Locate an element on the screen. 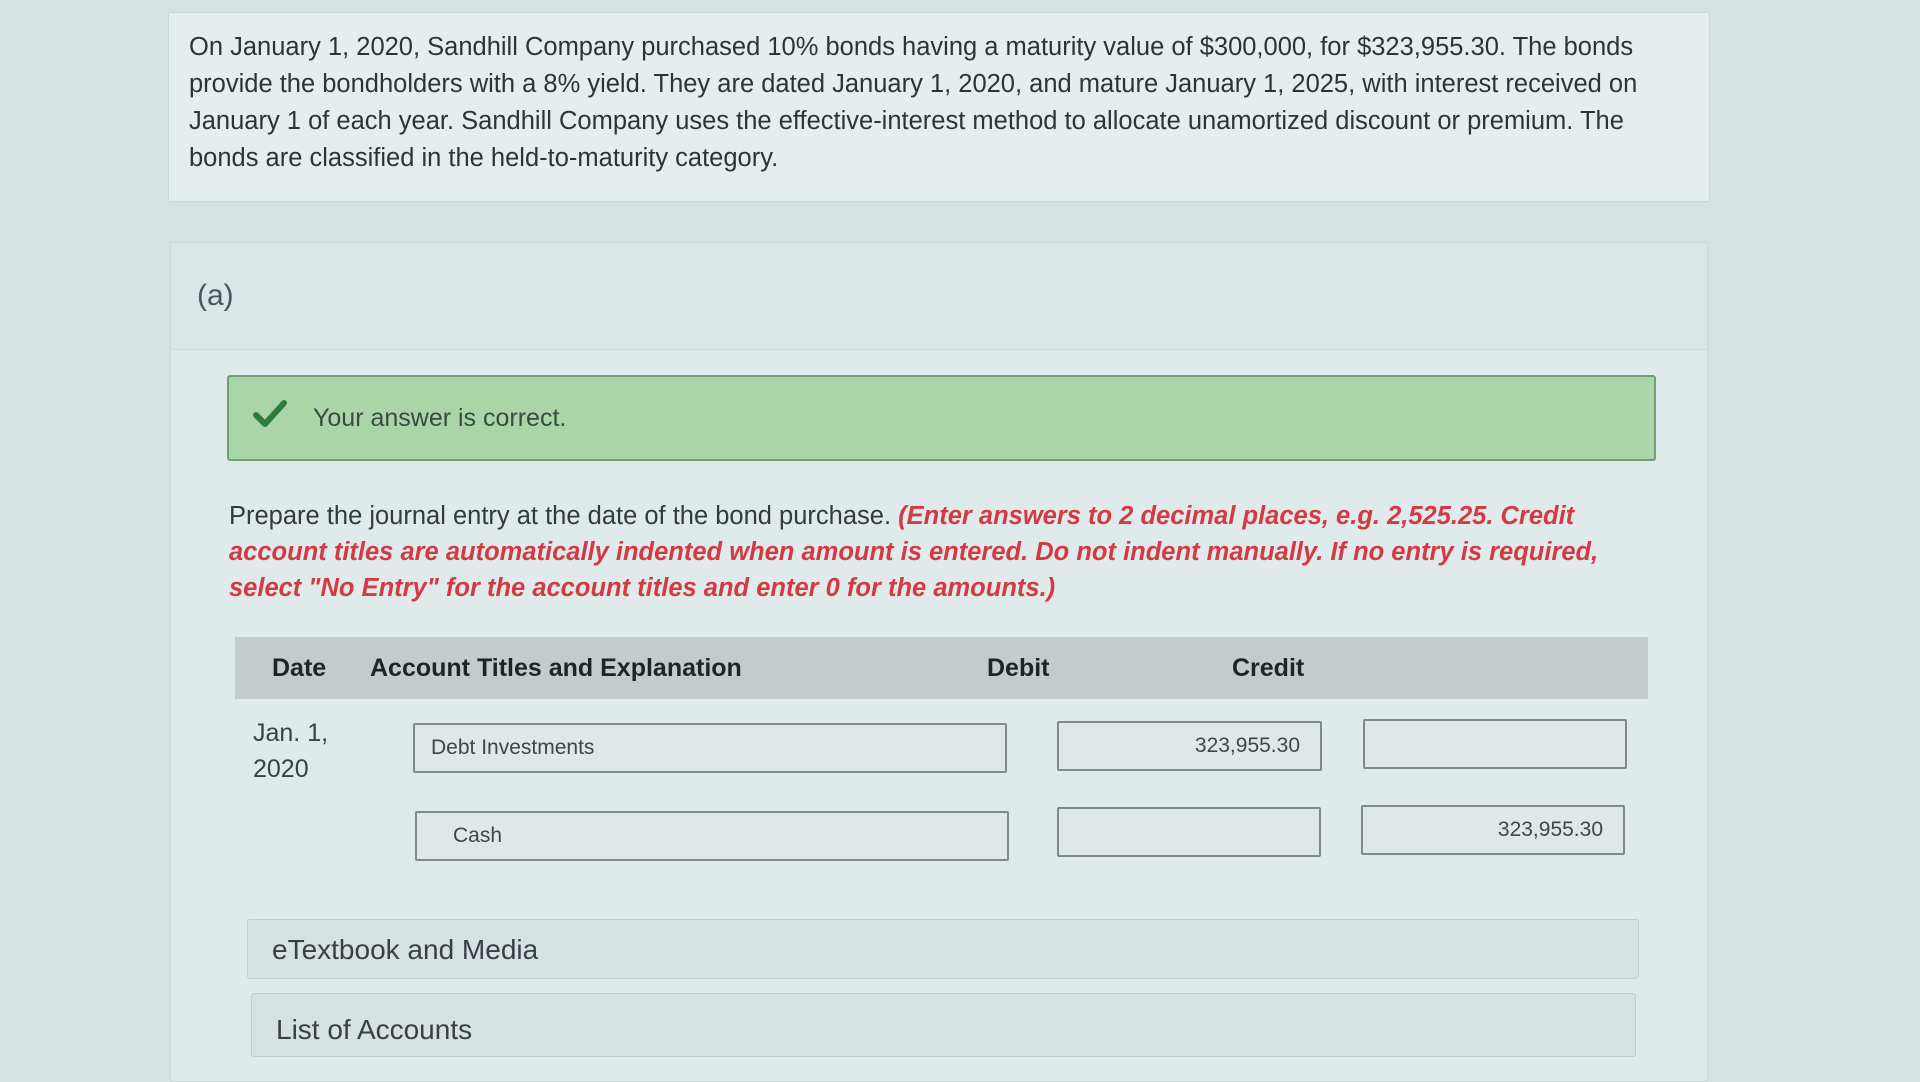  debit-field-row2 is located at coordinates (1189, 832).